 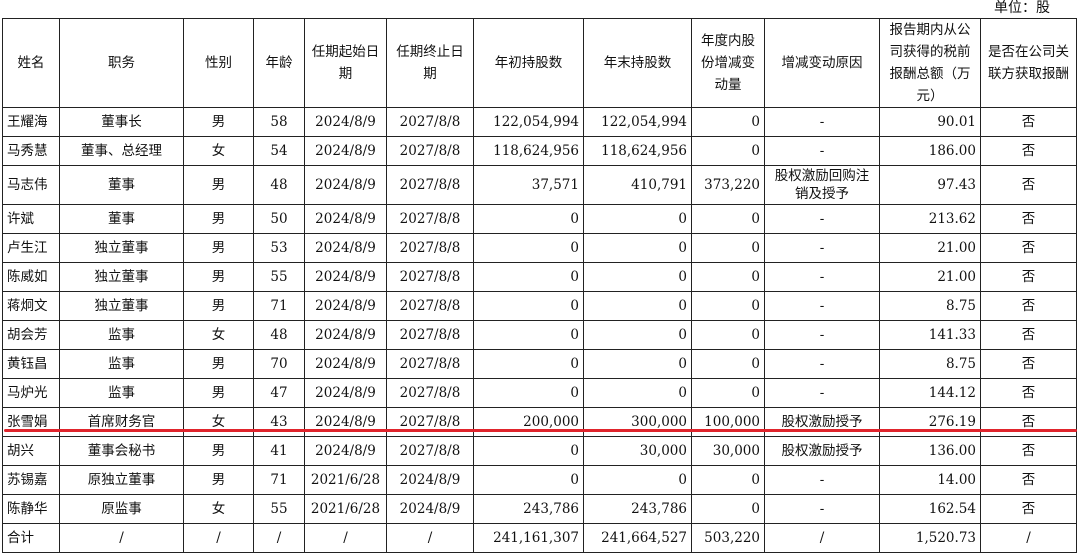 I want to click on table-cell: 14.00, so click(x=930, y=480).